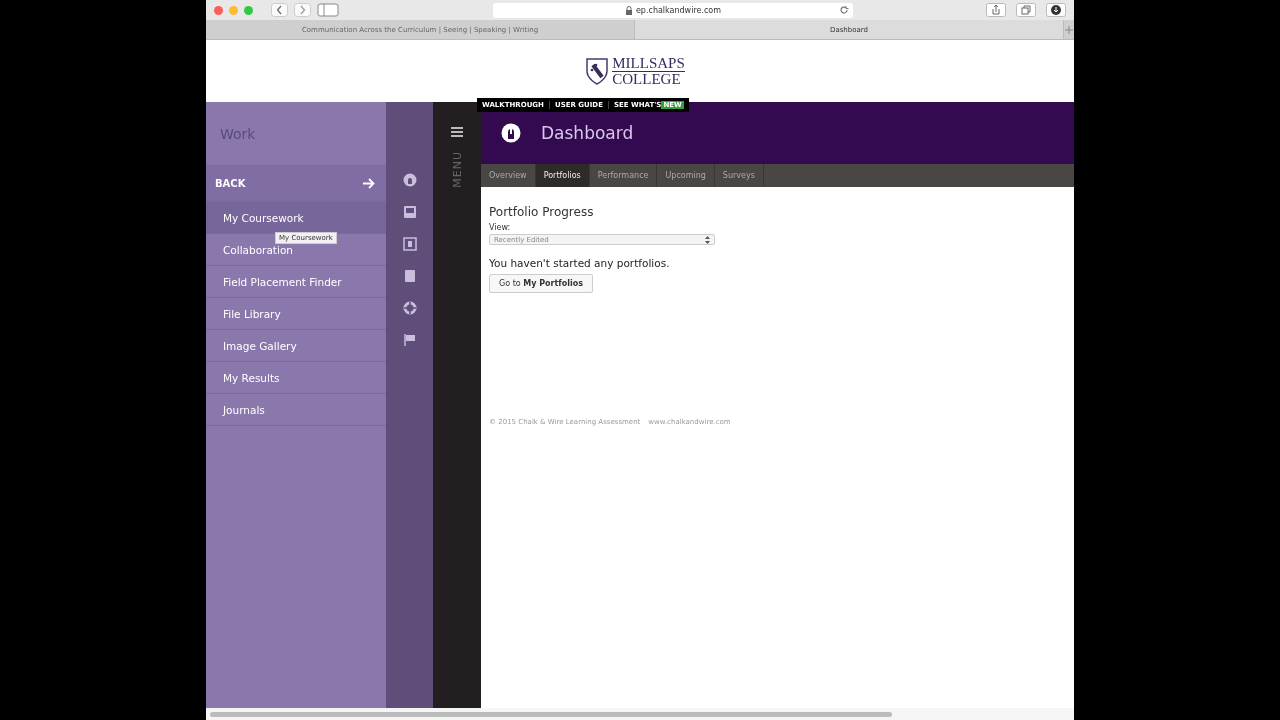  I want to click on empty-message: You haven't started any portfolios., so click(579, 263).